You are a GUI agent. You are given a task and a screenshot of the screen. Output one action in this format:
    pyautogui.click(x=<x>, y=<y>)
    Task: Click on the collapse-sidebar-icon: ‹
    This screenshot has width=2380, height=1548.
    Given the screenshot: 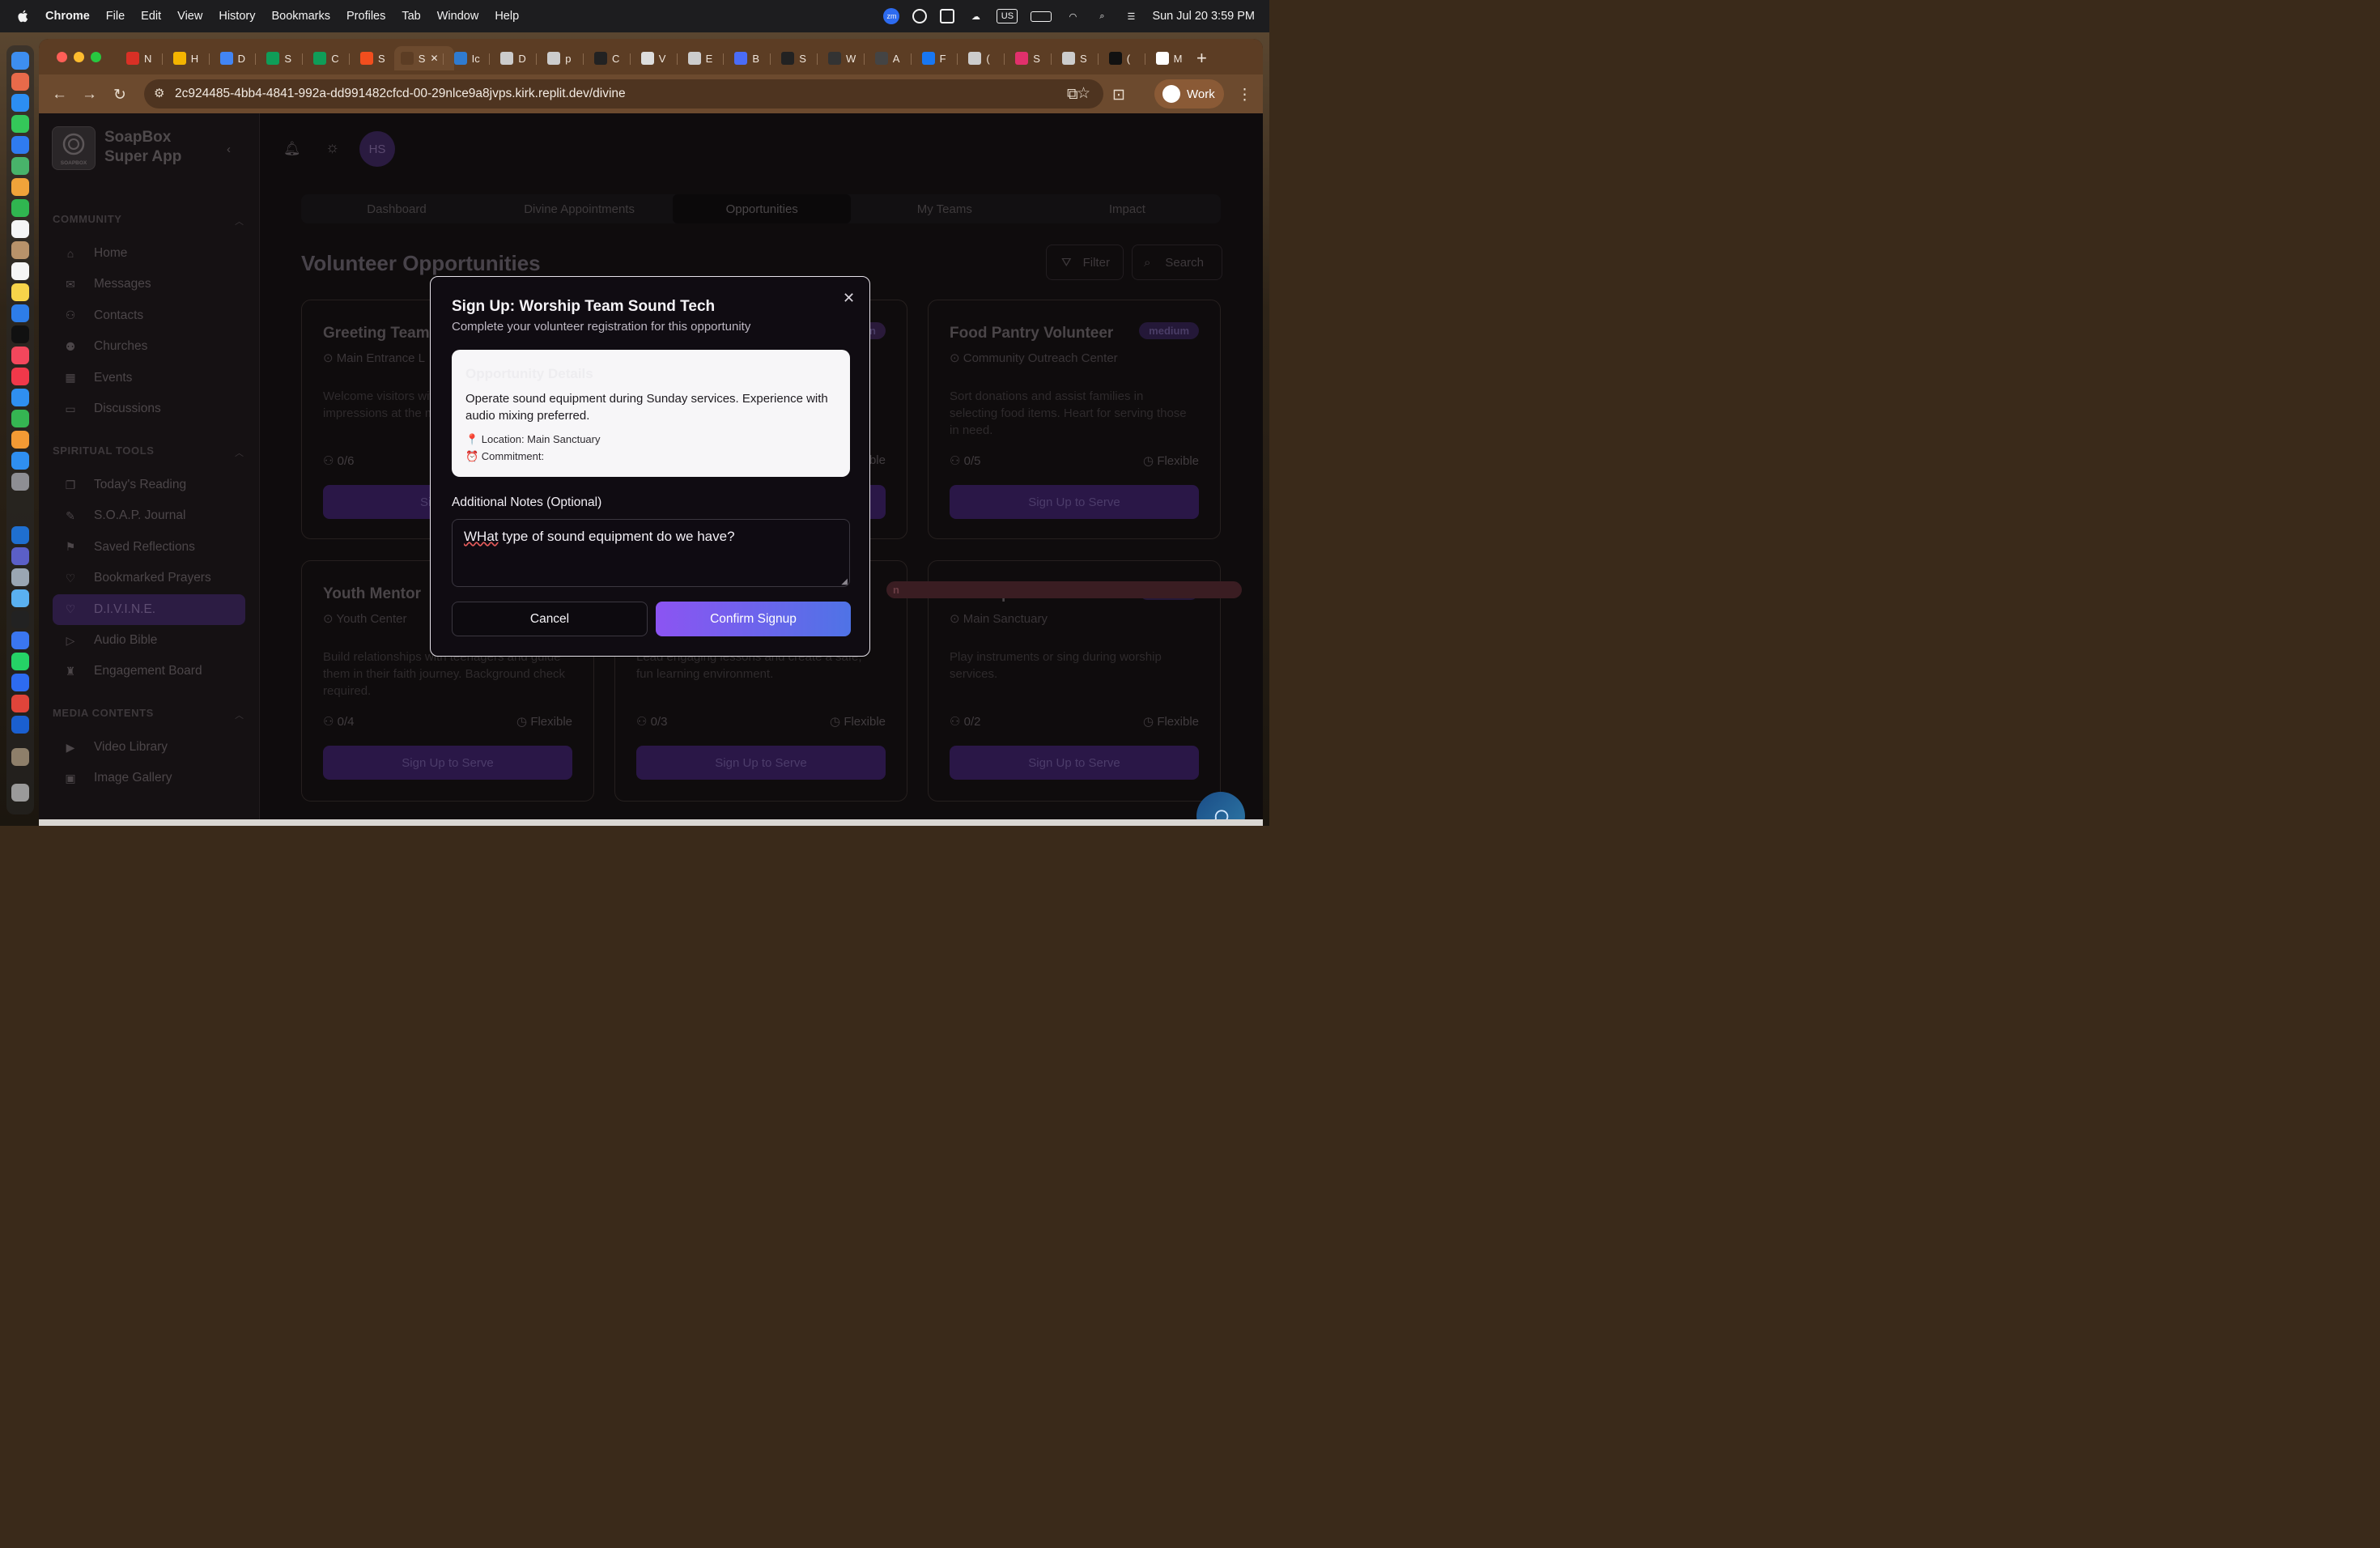 What is the action you would take?
    pyautogui.click(x=229, y=149)
    